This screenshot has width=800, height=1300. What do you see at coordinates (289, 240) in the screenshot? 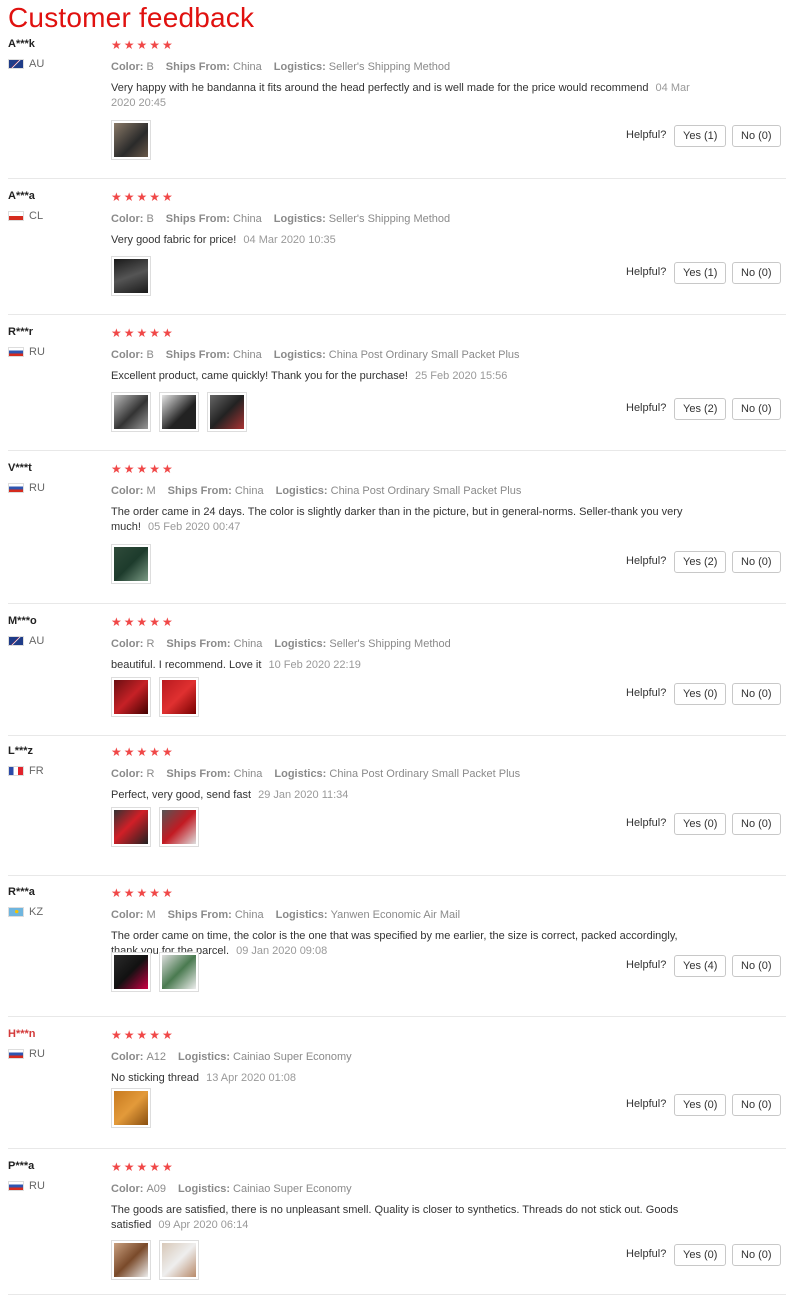
I see `review-date: 04 Mar 2020 10:35` at bounding box center [289, 240].